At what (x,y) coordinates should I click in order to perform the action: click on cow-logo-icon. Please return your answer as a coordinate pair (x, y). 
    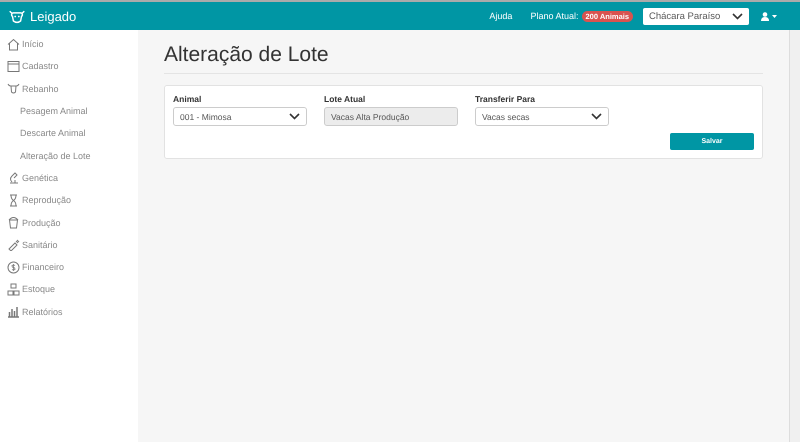
    Looking at the image, I should click on (17, 16).